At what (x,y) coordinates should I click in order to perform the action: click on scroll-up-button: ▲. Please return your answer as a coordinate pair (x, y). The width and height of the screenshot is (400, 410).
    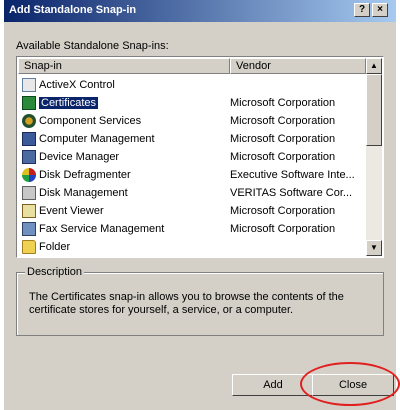
    Looking at the image, I should click on (374, 66).